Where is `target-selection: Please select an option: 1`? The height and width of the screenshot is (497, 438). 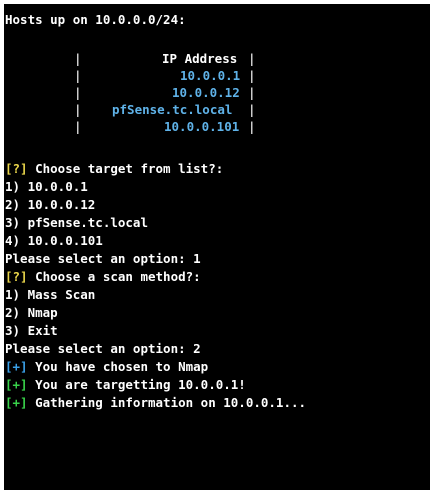 target-selection: Please select an option: 1 is located at coordinates (103, 258).